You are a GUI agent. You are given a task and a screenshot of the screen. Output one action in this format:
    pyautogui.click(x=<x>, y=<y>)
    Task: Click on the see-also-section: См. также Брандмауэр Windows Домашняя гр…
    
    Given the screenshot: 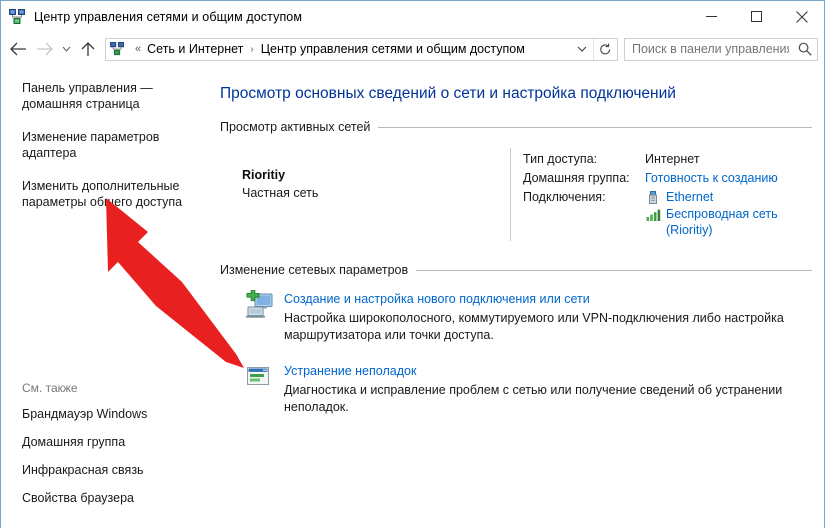 What is the action you would take?
    pyautogui.click(x=117, y=449)
    